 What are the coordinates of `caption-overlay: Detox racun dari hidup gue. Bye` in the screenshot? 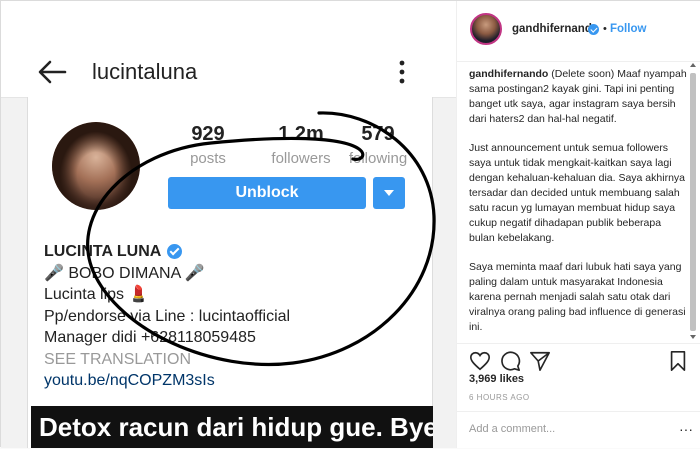 It's located at (232, 427).